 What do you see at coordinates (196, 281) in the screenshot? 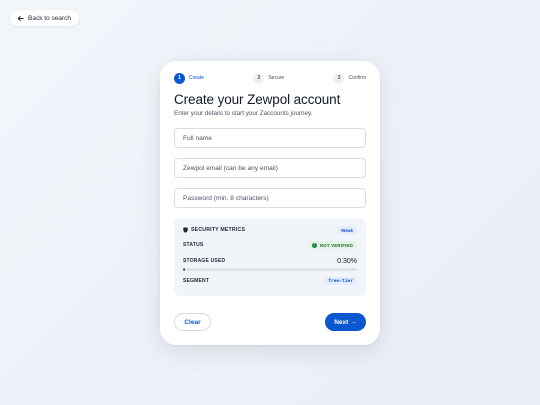
I see `segment-label: SEGMENT` at bounding box center [196, 281].